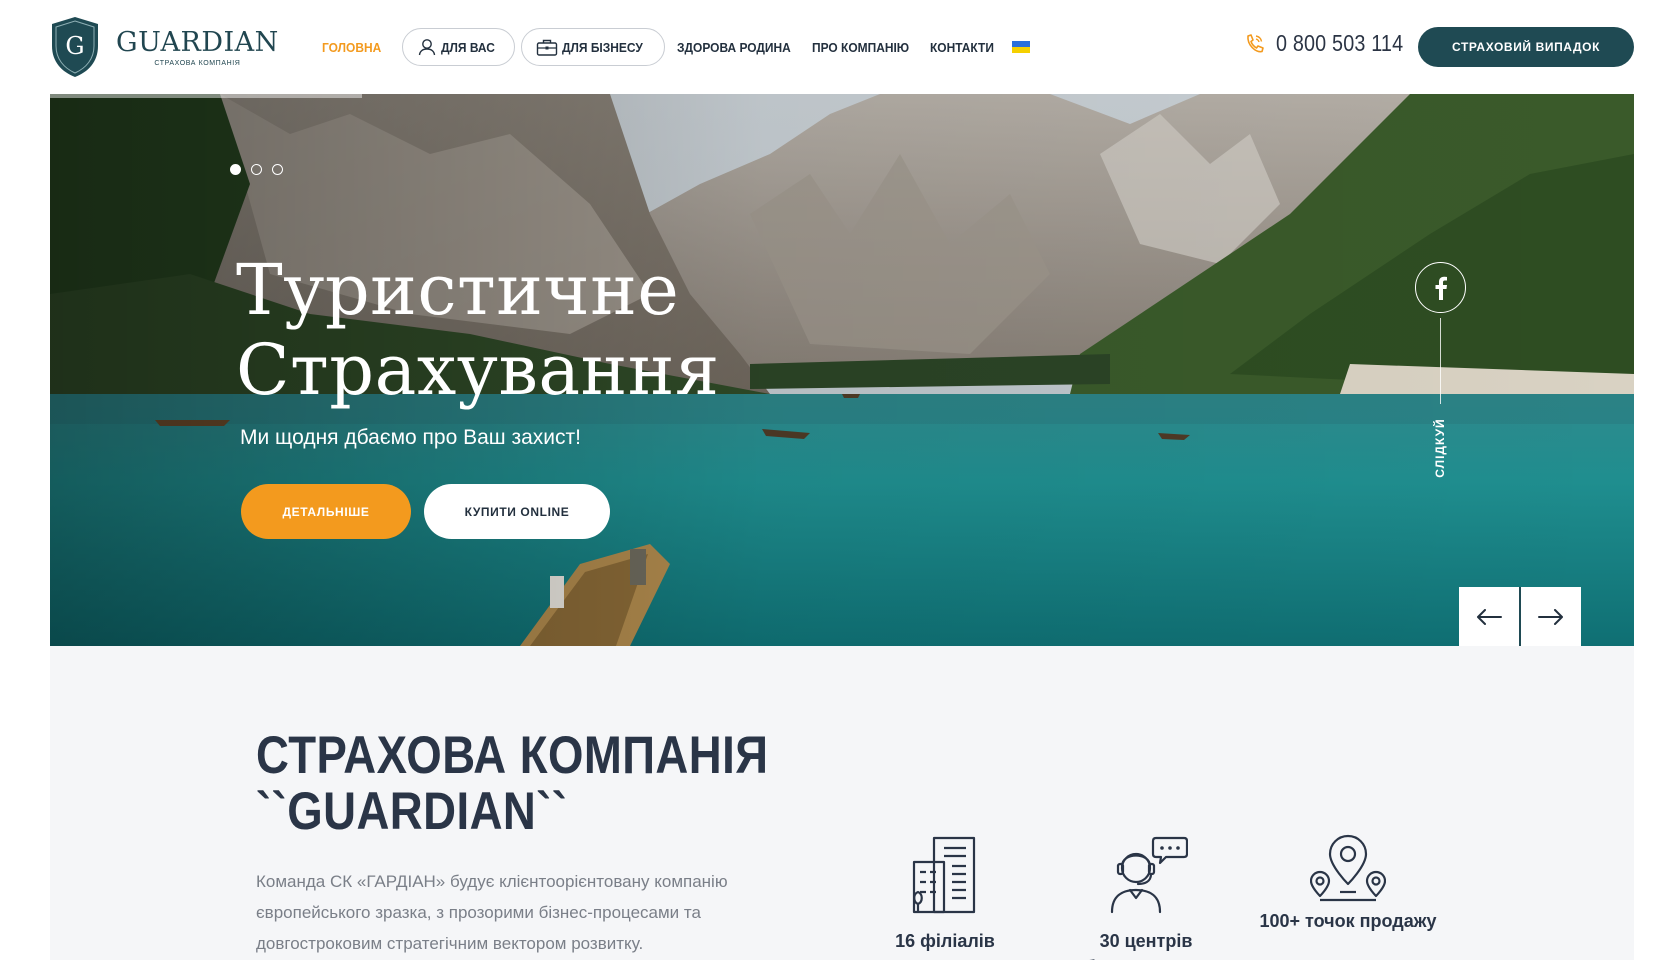 This screenshot has height=960, width=1680. What do you see at coordinates (468, 47) in the screenshot?
I see `nav-item-for-you-label: ДЛЯ ВАС` at bounding box center [468, 47].